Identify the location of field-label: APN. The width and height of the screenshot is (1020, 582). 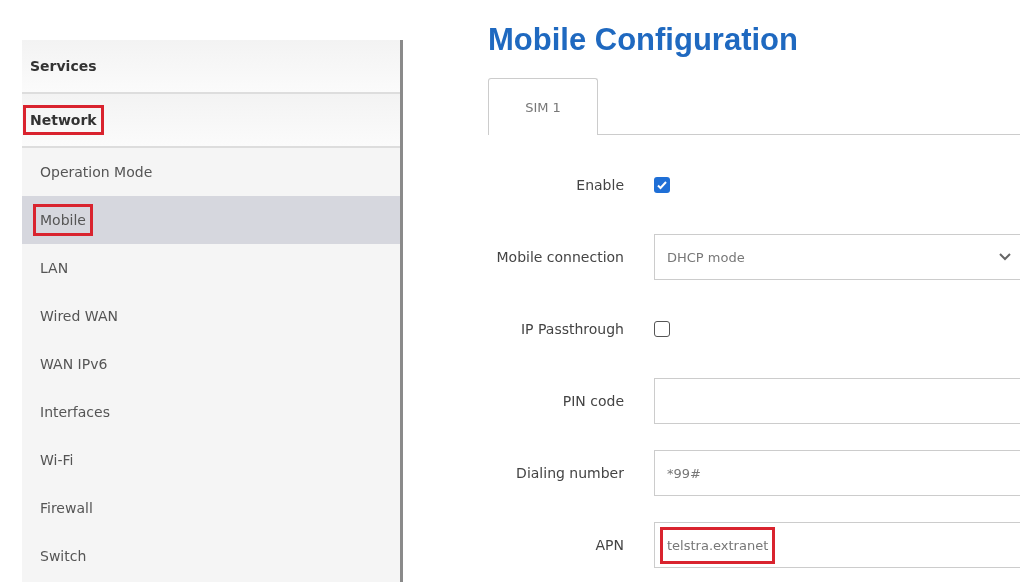
(609, 545).